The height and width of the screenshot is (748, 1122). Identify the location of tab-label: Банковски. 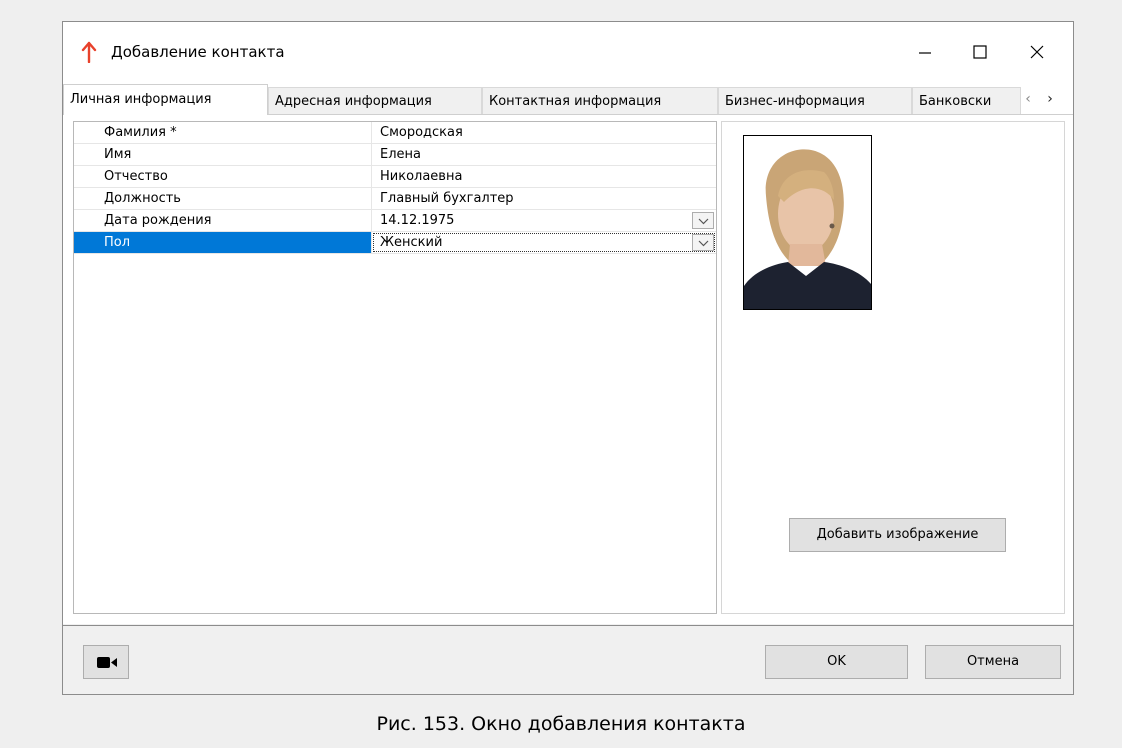
(955, 101).